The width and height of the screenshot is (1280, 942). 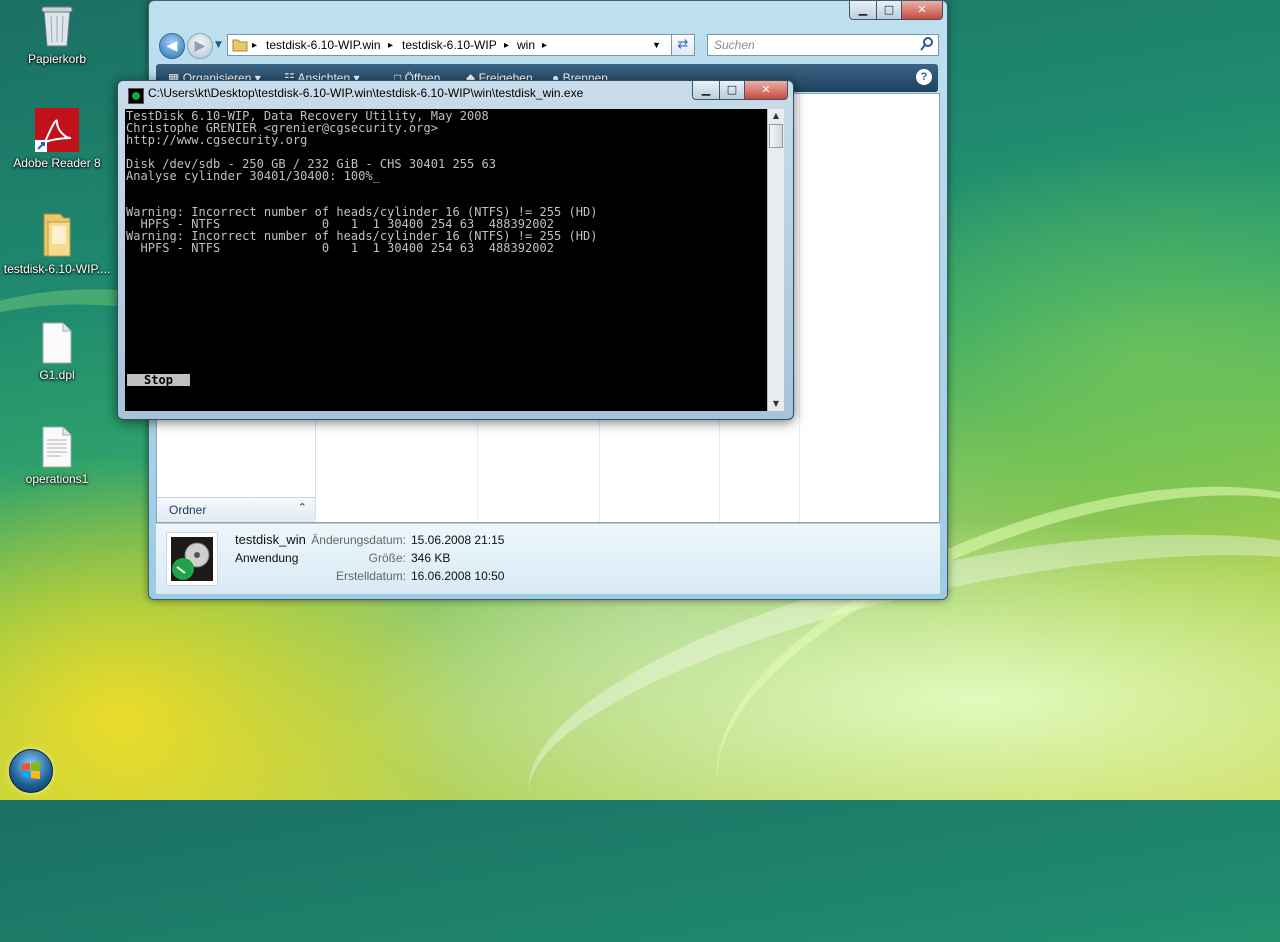 I want to click on chevron-up-icon: ⌃, so click(x=302, y=508).